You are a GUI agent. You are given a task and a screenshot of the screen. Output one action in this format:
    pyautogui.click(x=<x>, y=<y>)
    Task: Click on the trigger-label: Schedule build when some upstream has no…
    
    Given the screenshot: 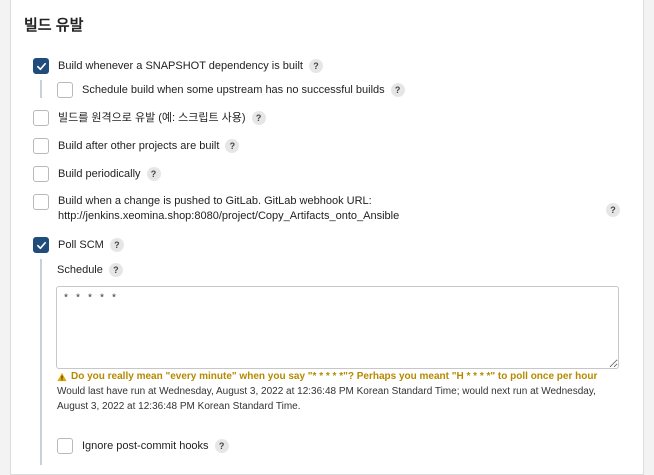 What is the action you would take?
    pyautogui.click(x=233, y=90)
    